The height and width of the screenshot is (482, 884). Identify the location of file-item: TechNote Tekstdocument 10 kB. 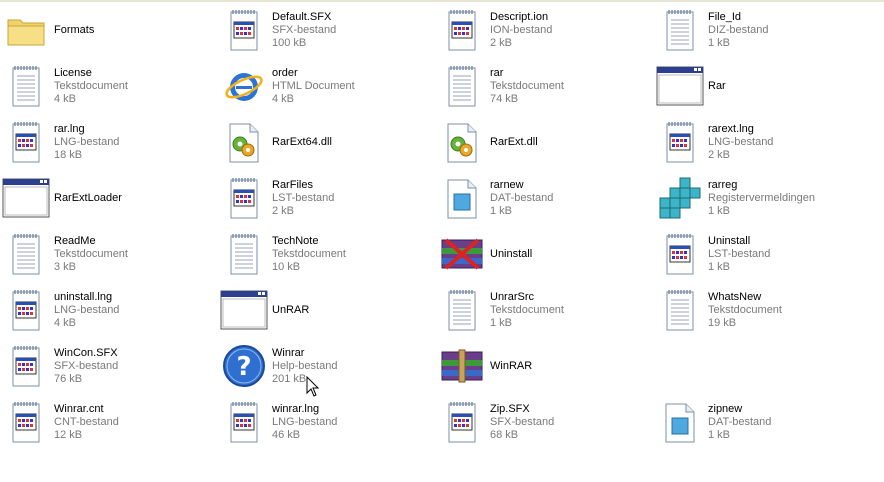
(328, 254).